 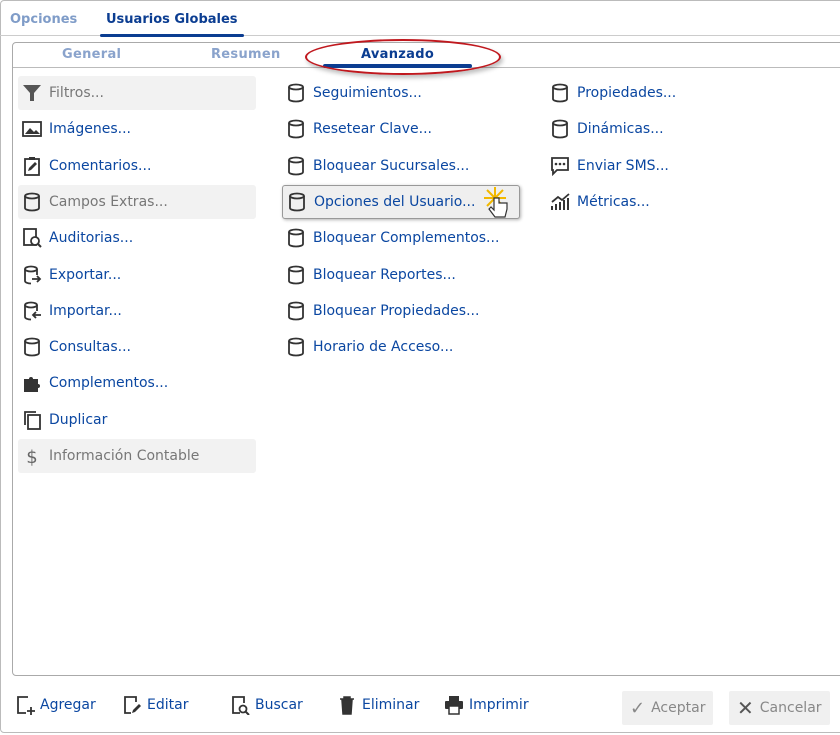 I want to click on dollar-icon: $, so click(x=32, y=456).